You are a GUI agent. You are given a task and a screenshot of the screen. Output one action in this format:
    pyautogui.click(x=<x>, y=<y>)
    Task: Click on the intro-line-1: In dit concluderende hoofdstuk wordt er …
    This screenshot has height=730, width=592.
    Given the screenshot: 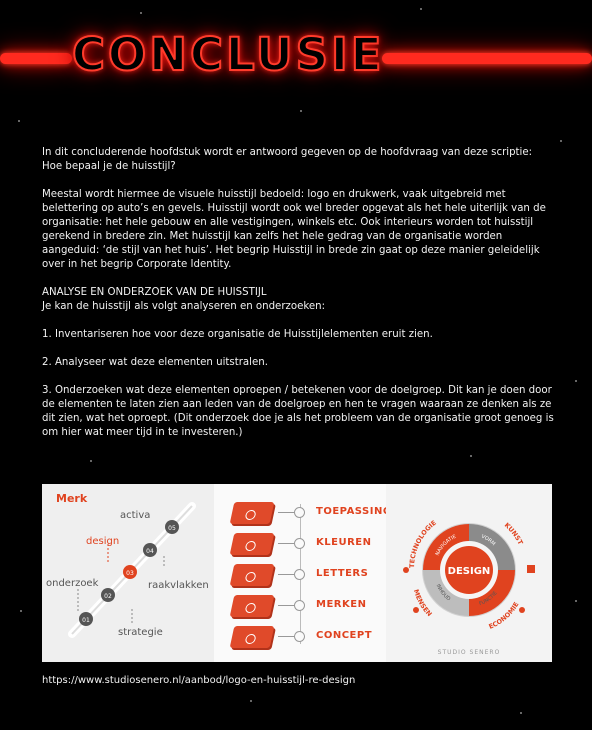 What is the action you would take?
    pyautogui.click(x=287, y=152)
    